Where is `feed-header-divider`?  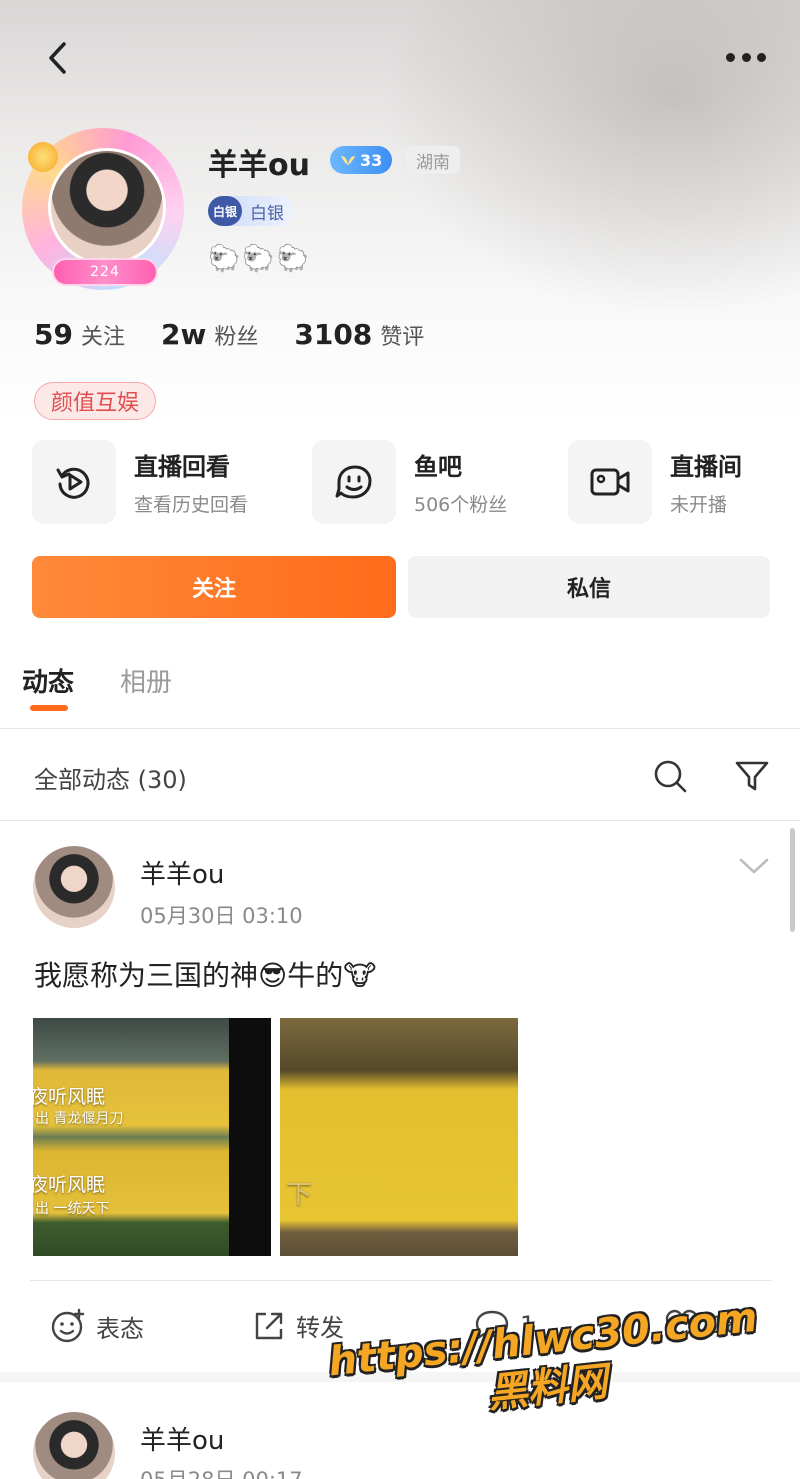
feed-header-divider is located at coordinates (400, 820).